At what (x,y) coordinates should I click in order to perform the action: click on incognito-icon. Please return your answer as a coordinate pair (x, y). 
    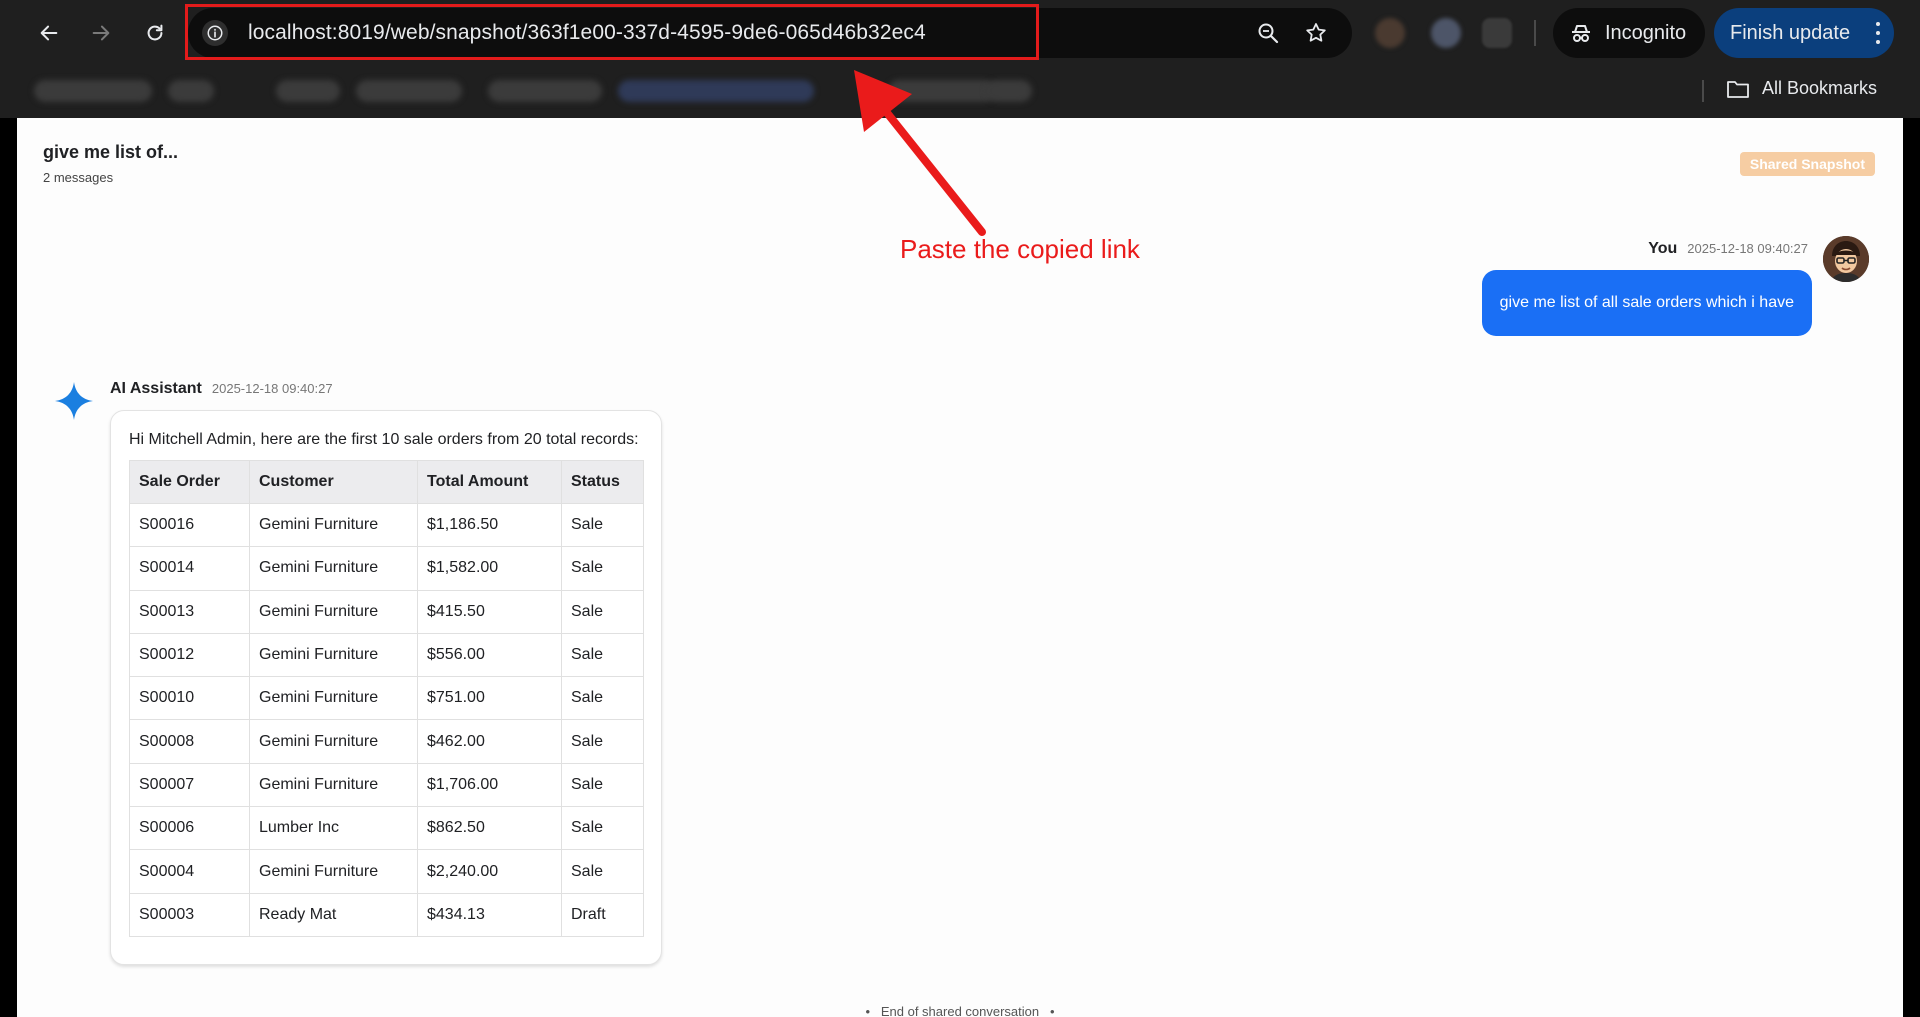
    Looking at the image, I should click on (1581, 33).